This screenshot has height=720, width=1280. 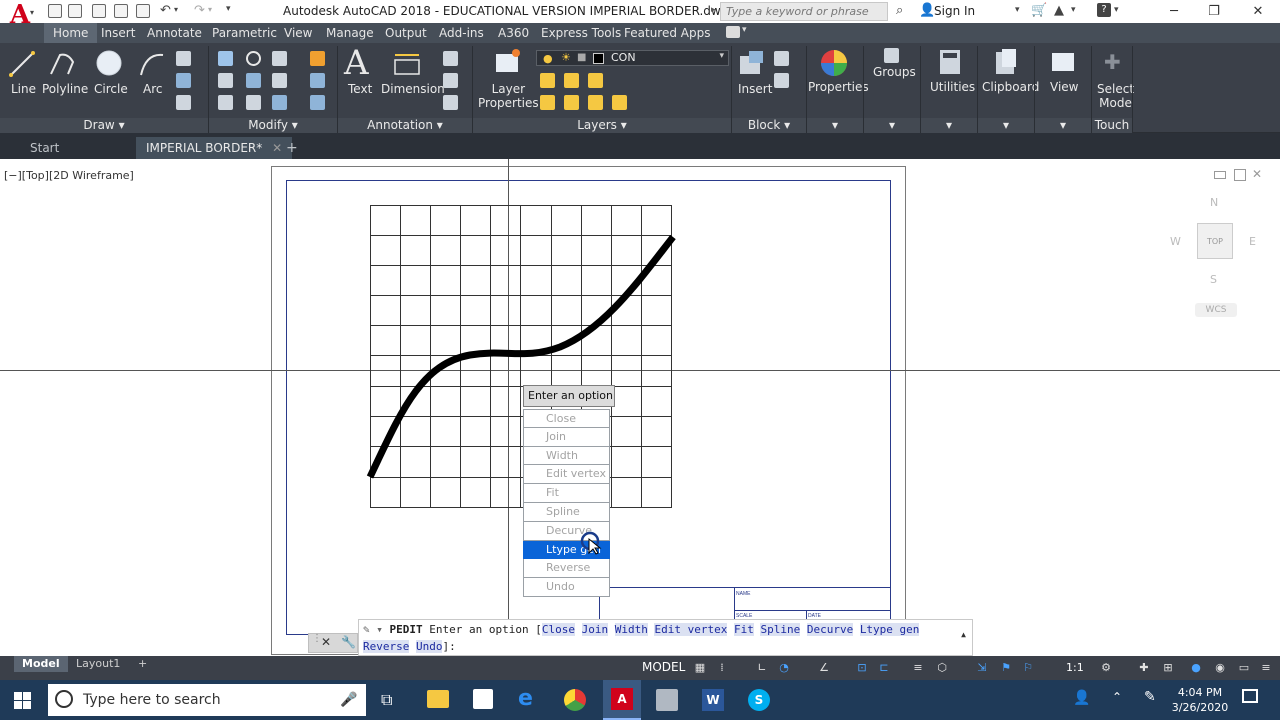 I want to click on viewcube-south: S, so click(x=1213, y=279).